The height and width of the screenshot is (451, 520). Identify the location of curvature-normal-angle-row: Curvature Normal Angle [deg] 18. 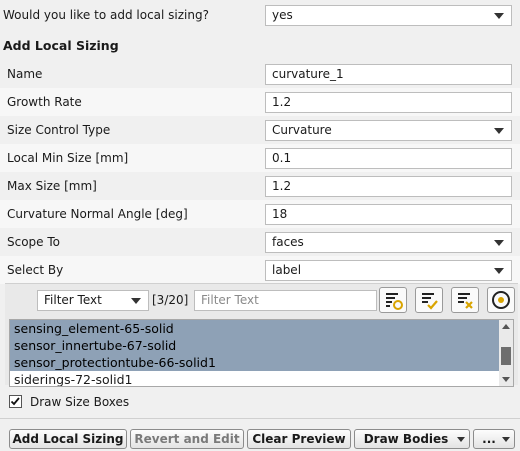
(260, 214).